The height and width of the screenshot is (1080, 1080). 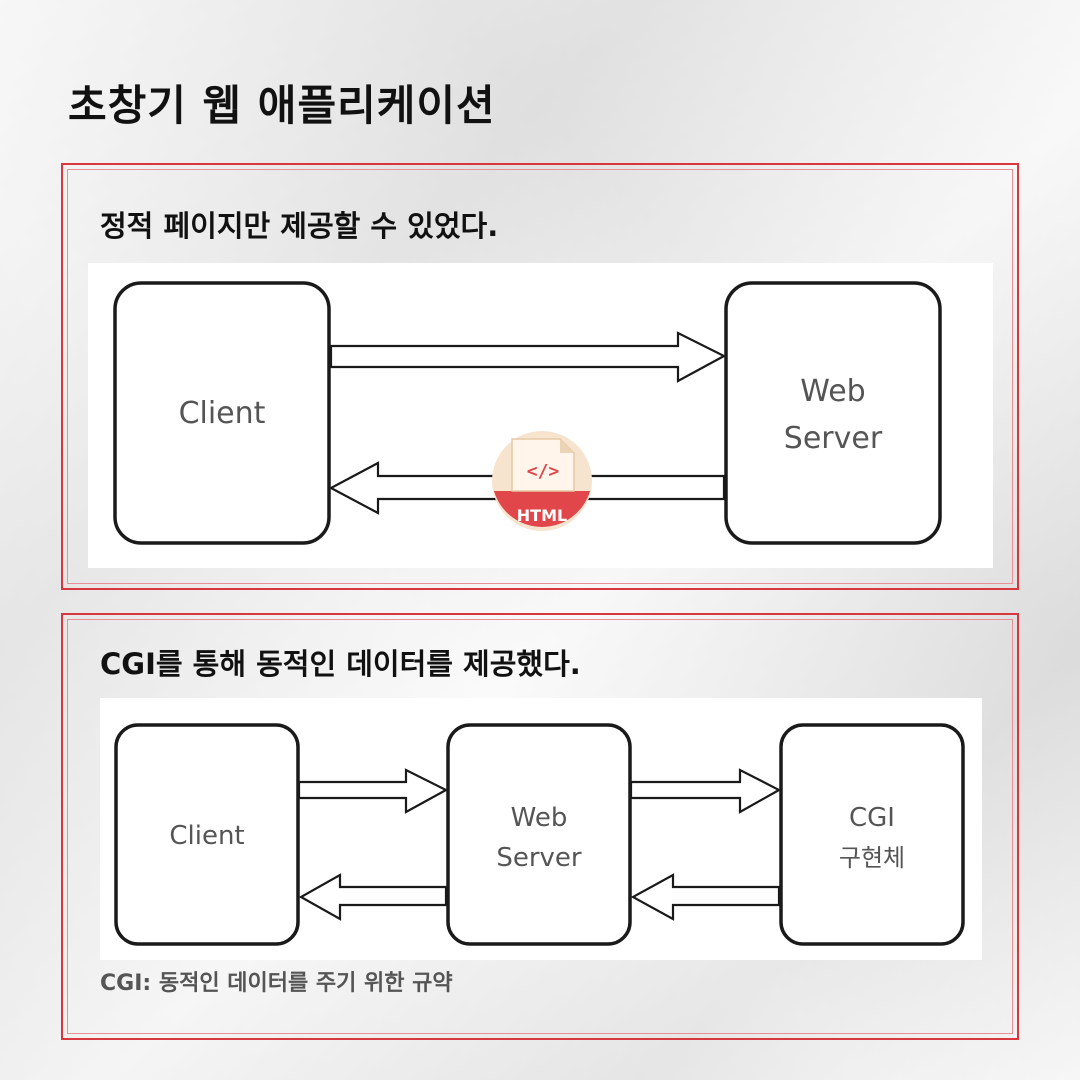 I want to click on cgi-label-line2: 구현체, so click(x=872, y=858).